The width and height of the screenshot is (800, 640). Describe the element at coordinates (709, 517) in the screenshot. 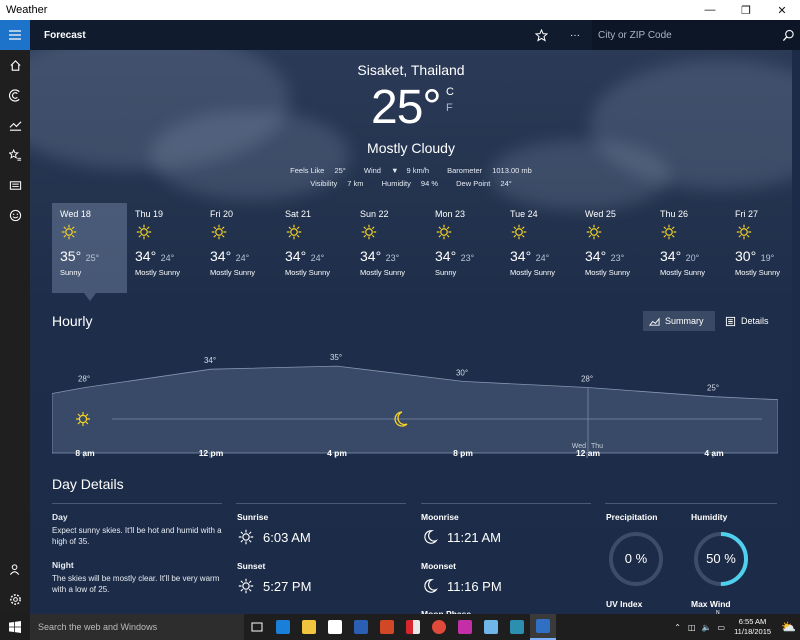

I see `humidity-detail-label: Humidity` at that location.